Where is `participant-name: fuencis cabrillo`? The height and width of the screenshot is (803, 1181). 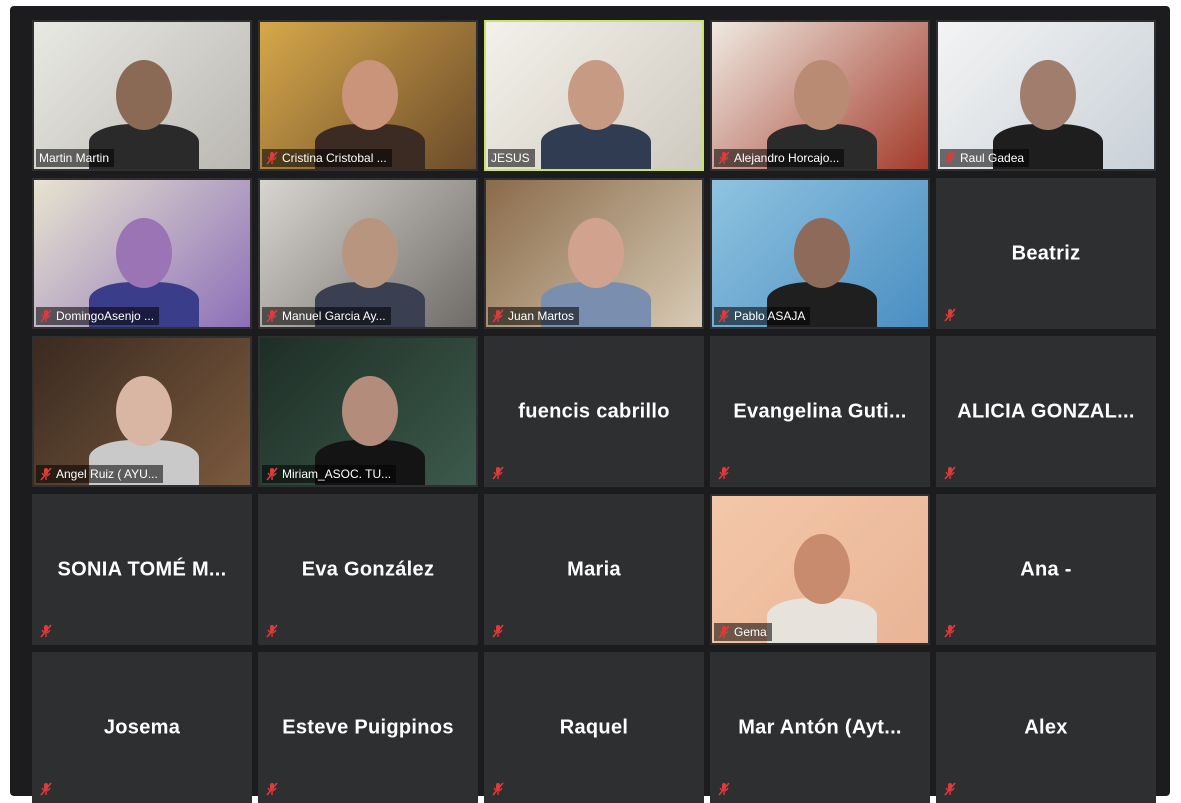
participant-name: fuencis cabrillo is located at coordinates (594, 411).